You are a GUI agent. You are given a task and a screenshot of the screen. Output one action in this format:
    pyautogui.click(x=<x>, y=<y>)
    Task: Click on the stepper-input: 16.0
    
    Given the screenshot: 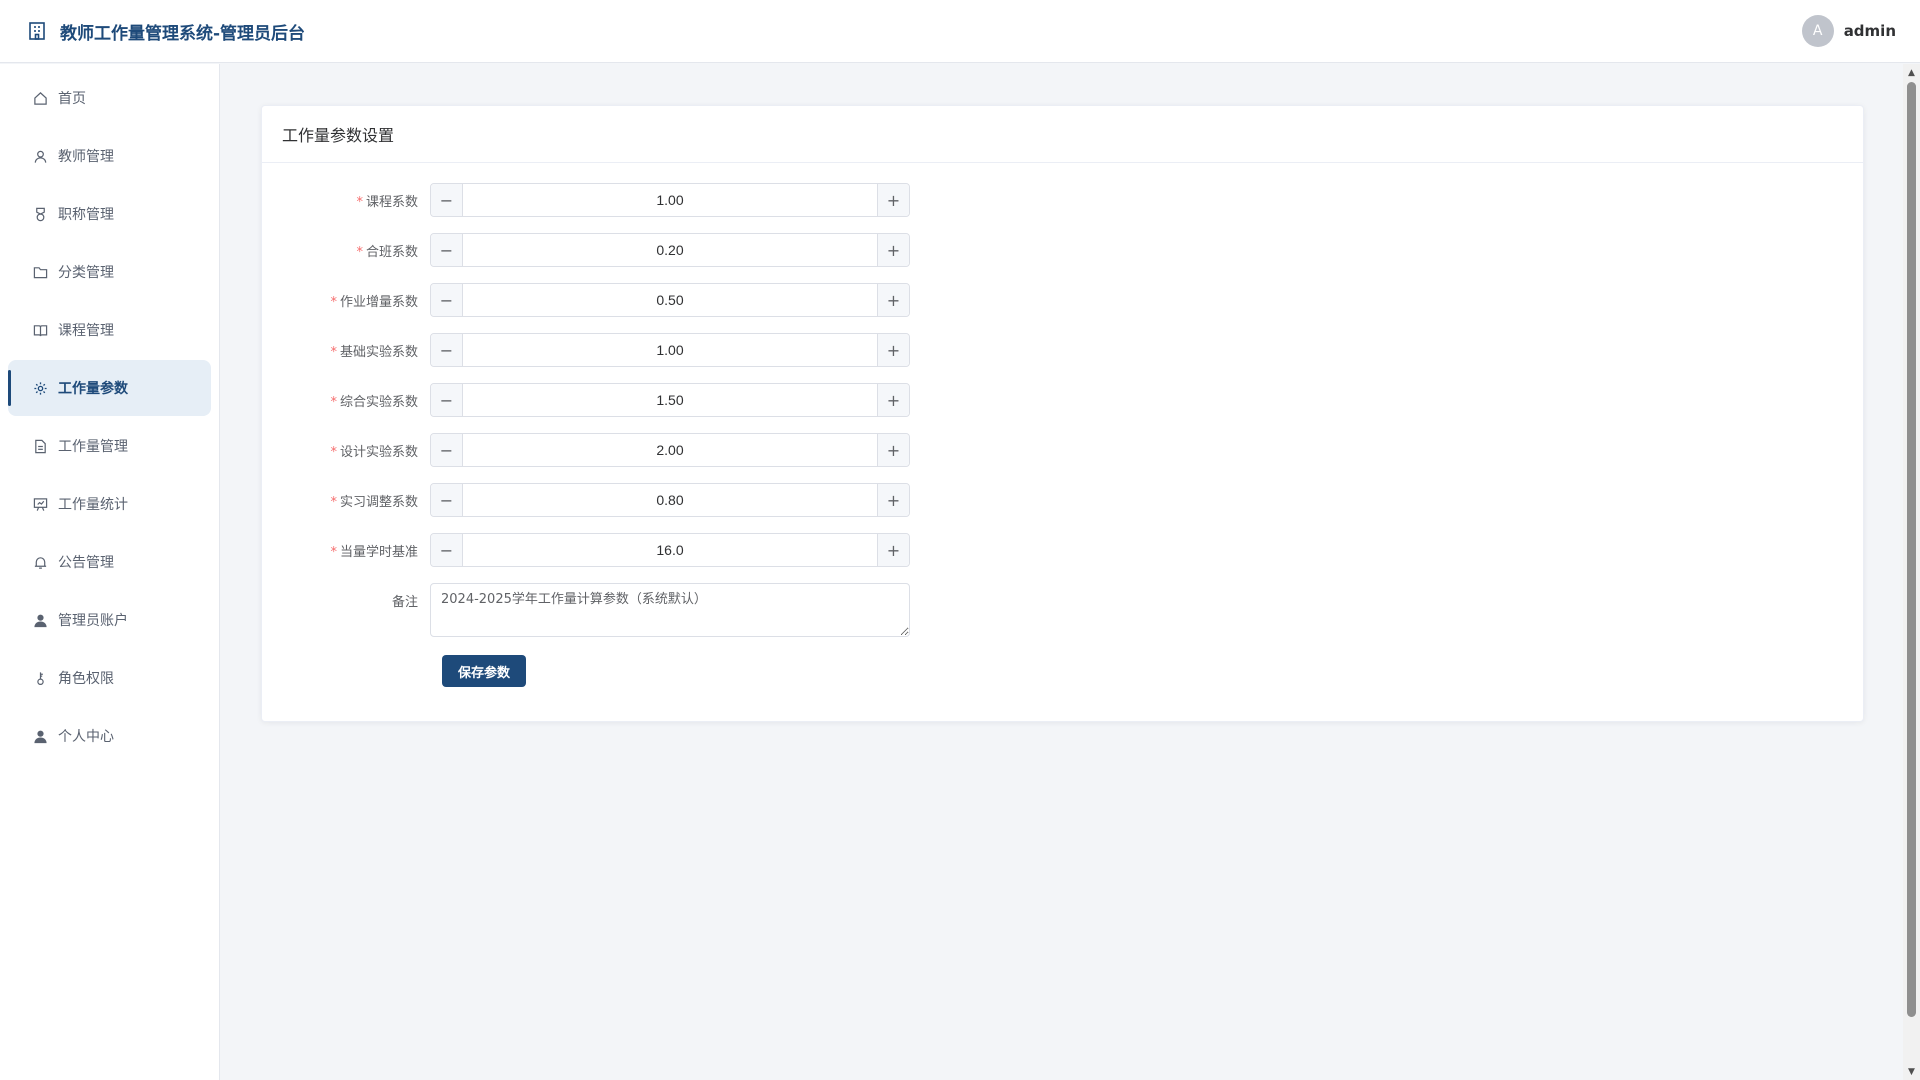 What is the action you would take?
    pyautogui.click(x=670, y=550)
    